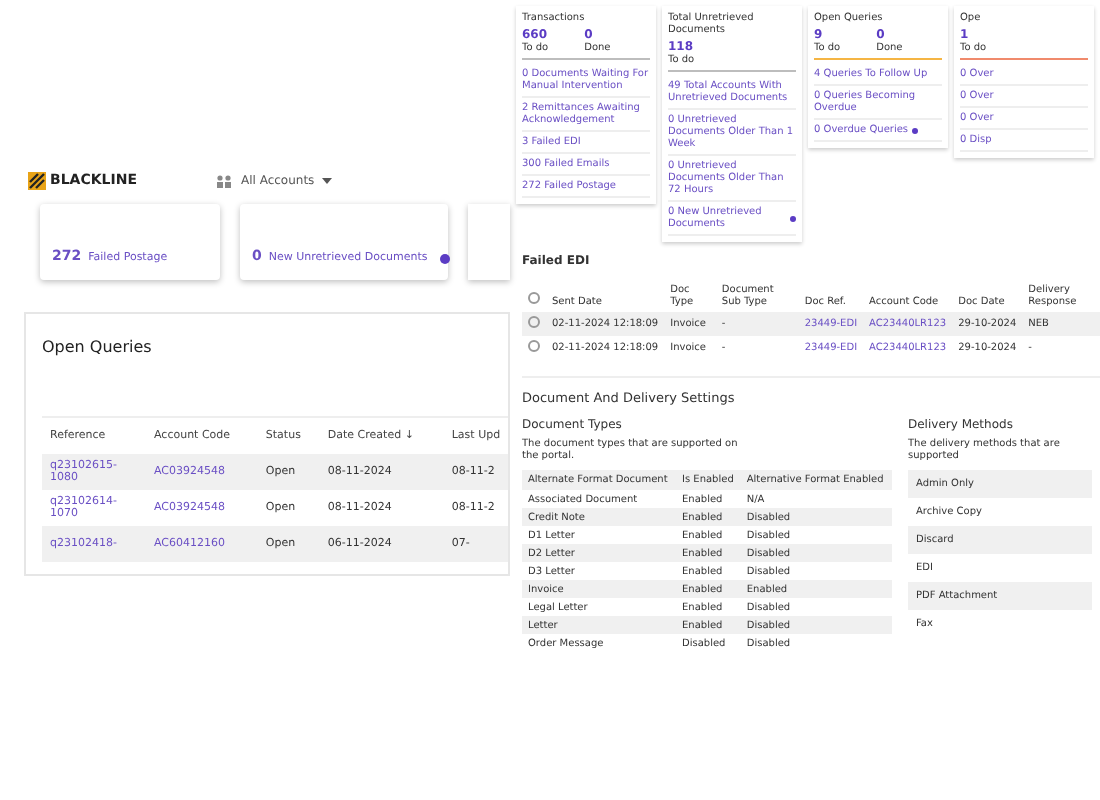  What do you see at coordinates (224, 180) in the screenshot?
I see `people-icon` at bounding box center [224, 180].